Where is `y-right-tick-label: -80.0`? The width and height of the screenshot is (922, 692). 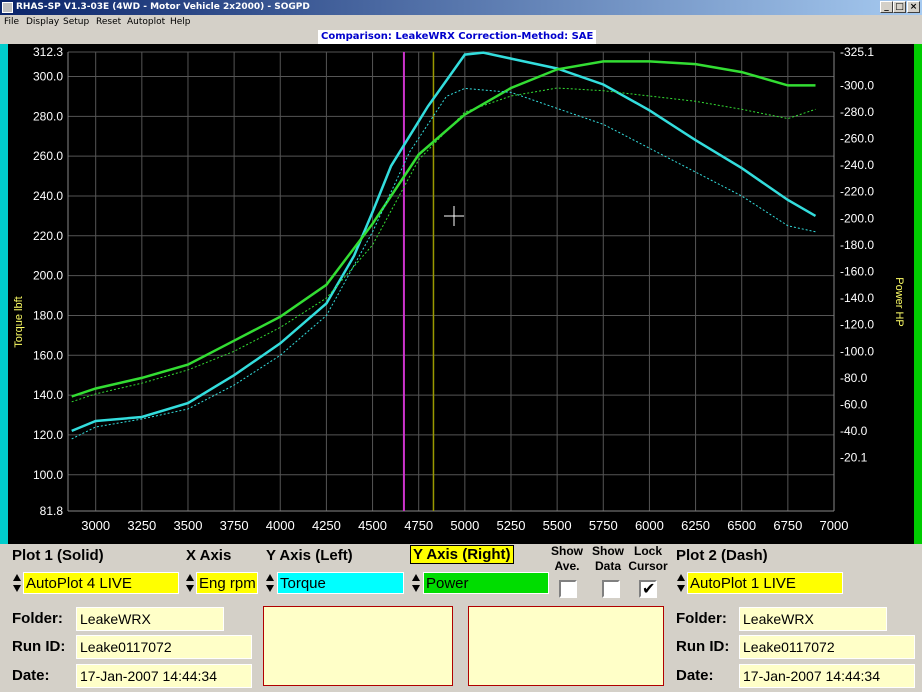 y-right-tick-label: -80.0 is located at coordinates (854, 378).